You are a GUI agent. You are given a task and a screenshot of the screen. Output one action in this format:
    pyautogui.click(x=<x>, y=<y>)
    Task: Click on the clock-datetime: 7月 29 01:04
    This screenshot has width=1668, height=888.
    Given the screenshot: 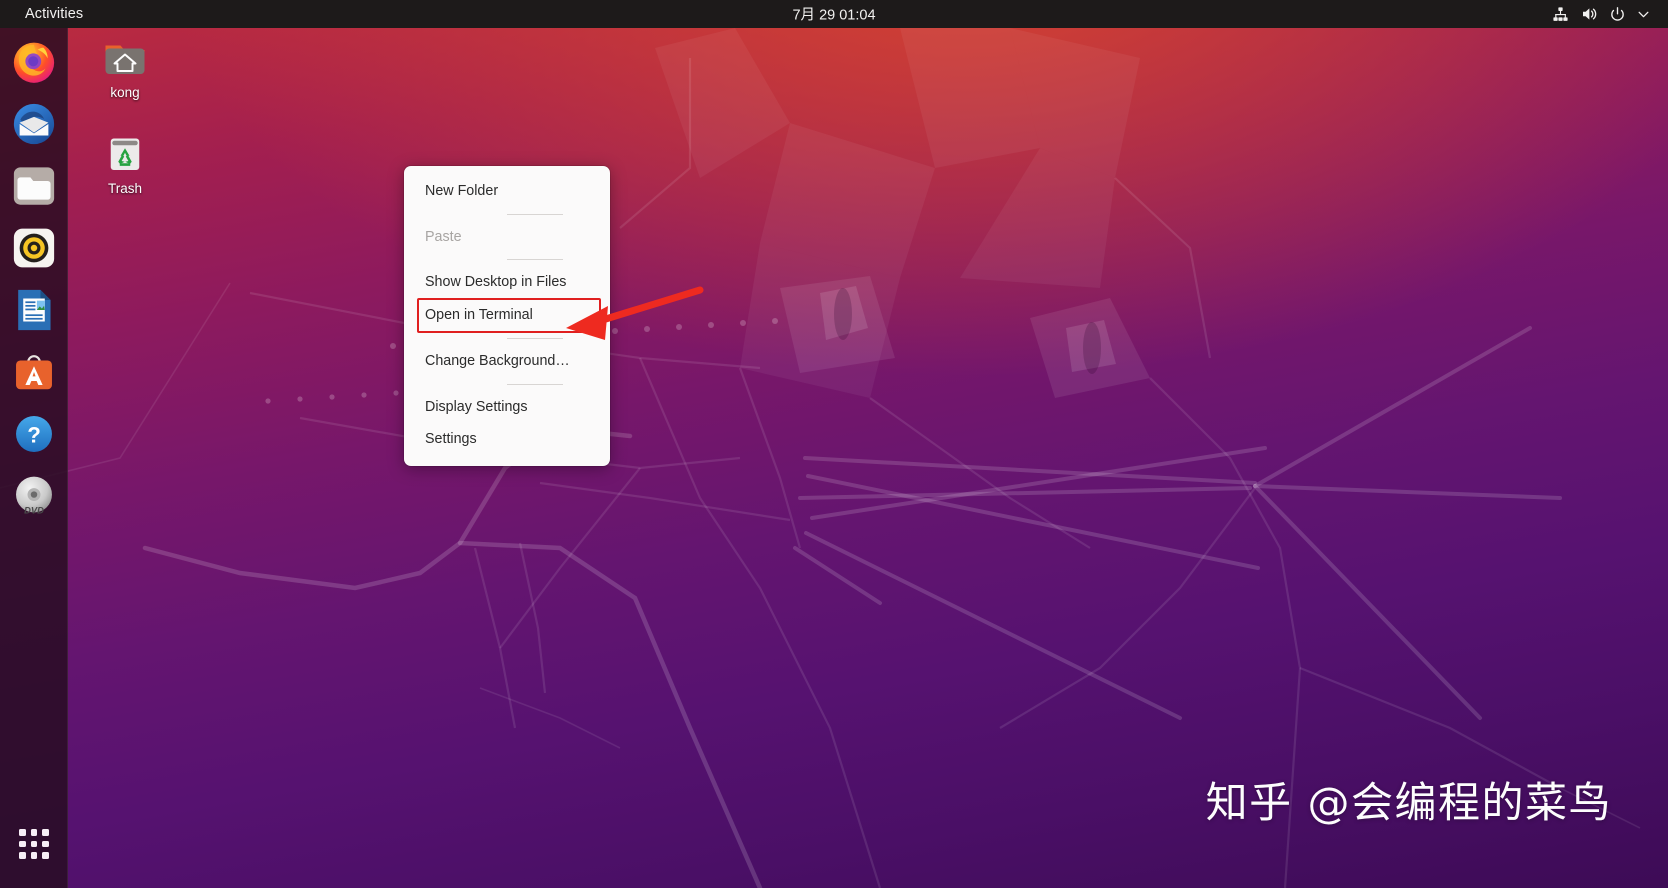 What is the action you would take?
    pyautogui.click(x=833, y=14)
    